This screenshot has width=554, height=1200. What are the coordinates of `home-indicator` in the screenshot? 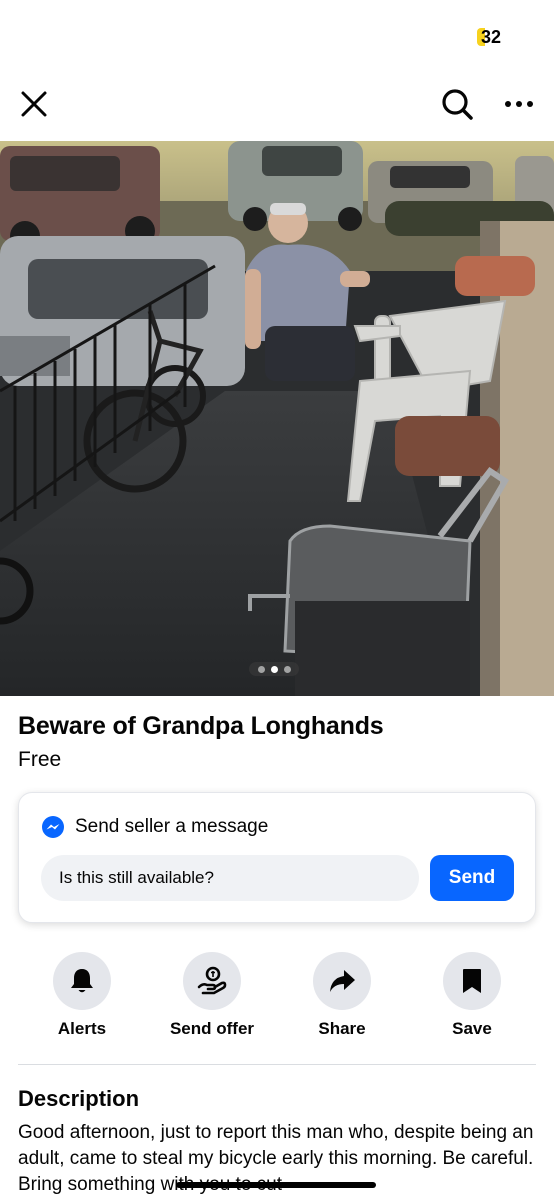 It's located at (276, 1185).